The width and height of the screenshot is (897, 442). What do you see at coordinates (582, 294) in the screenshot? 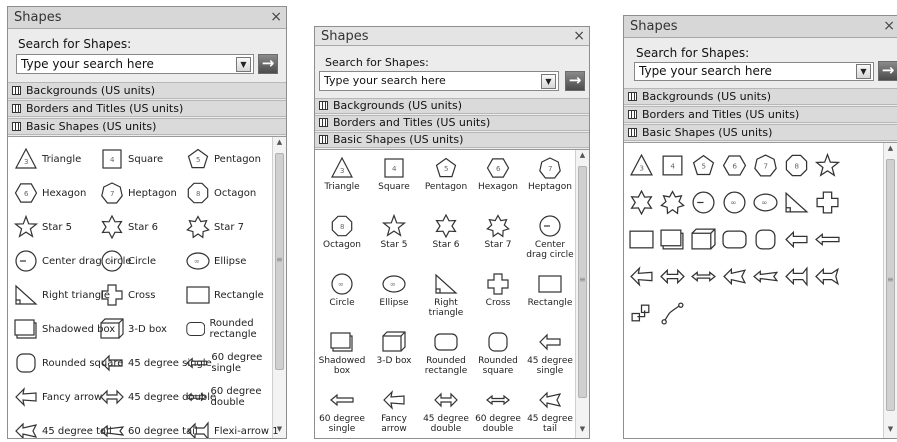
I see `scrollbar: ▲ ≡ ▼` at bounding box center [582, 294].